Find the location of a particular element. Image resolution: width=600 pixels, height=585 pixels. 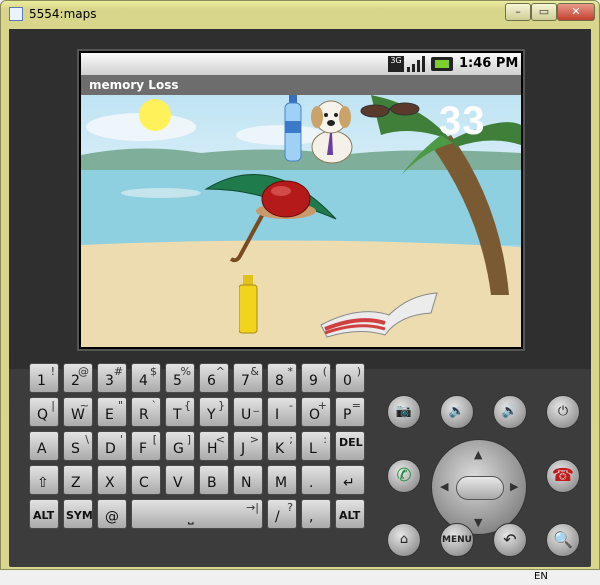

puppy-icon is located at coordinates (332, 130).